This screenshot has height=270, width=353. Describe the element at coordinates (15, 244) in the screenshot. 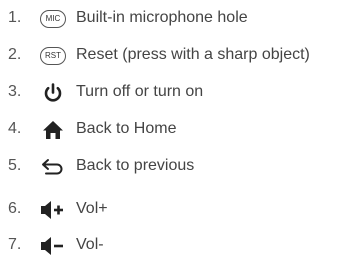

I see `item-number: 7.` at that location.